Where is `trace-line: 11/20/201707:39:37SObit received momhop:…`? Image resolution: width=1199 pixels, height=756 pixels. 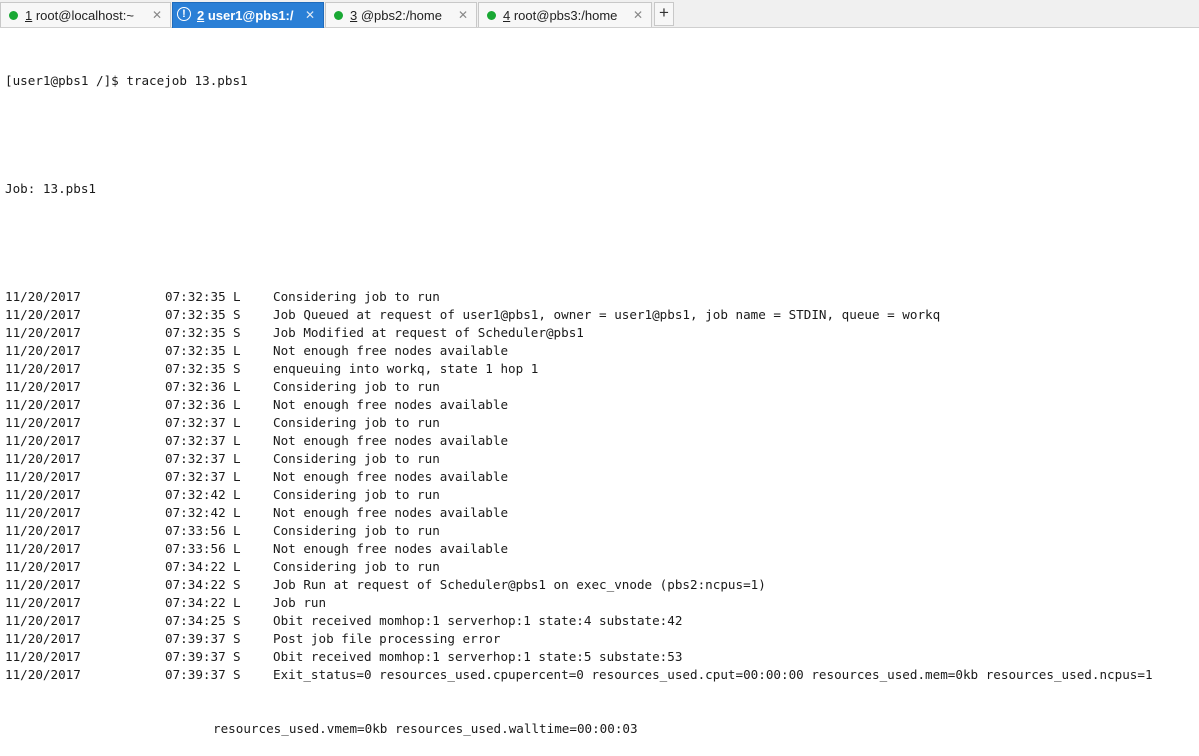 trace-line: 11/20/201707:39:37SObit received momhop:… is located at coordinates (602, 657).